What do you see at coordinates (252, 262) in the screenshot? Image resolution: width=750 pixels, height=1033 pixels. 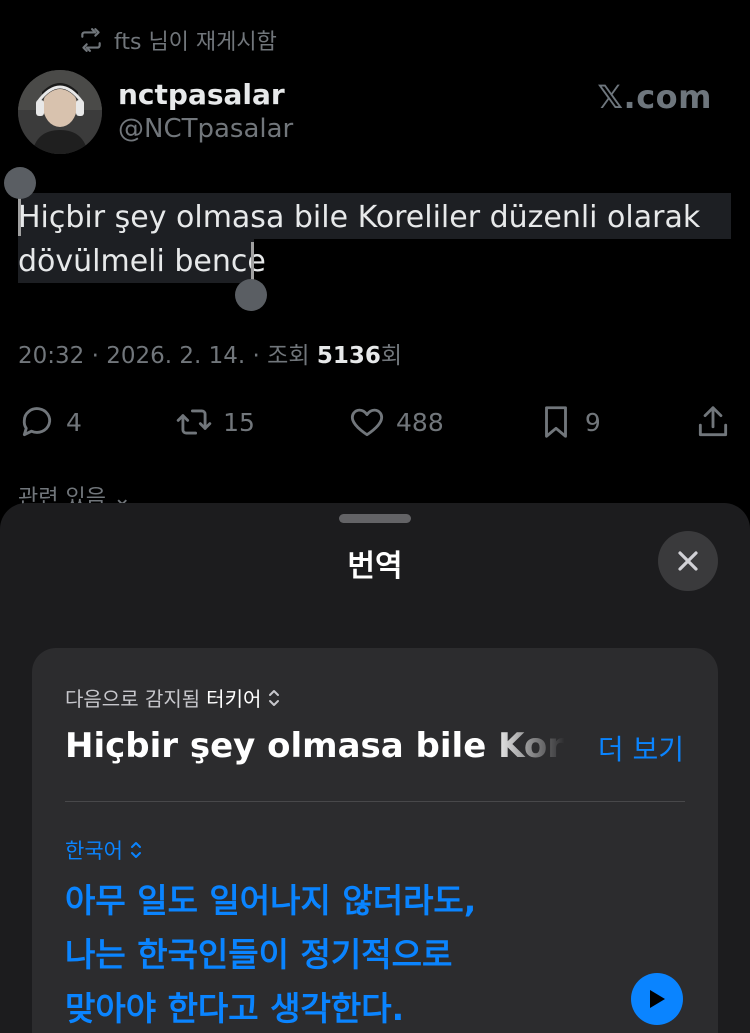 I see `selection-end-caret` at bounding box center [252, 262].